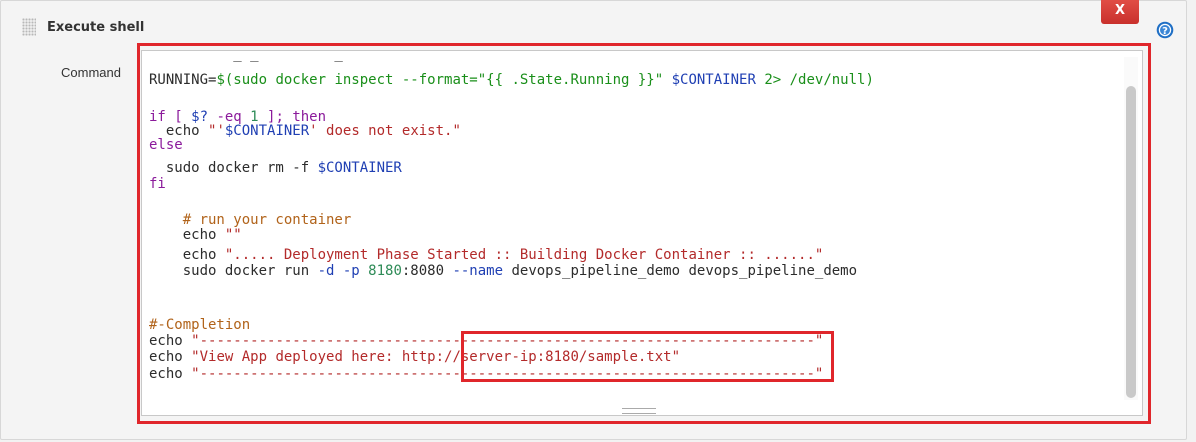 The image size is (1196, 442). Describe the element at coordinates (1120, 12) in the screenshot. I see `close-button: X` at that location.